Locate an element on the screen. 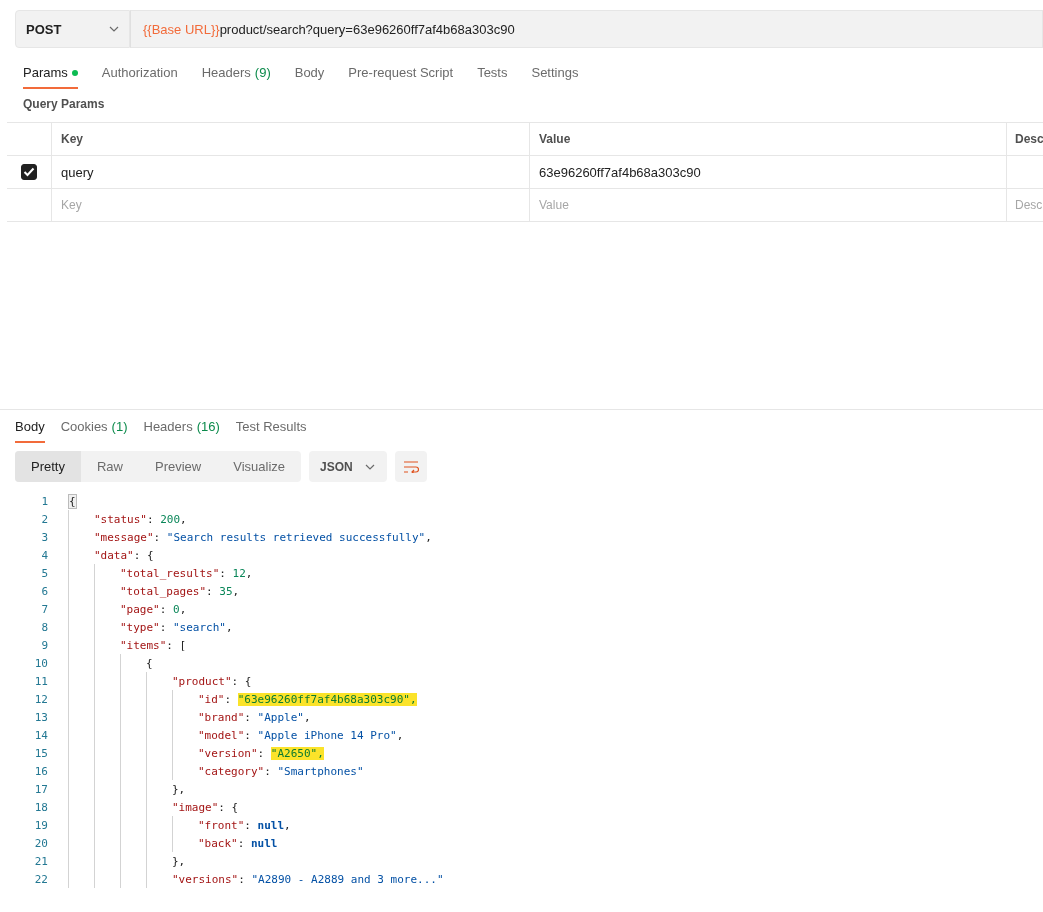 The width and height of the screenshot is (1043, 912). code-line: "versions": "A2890 - A2889 and 3 more..." is located at coordinates (308, 879).